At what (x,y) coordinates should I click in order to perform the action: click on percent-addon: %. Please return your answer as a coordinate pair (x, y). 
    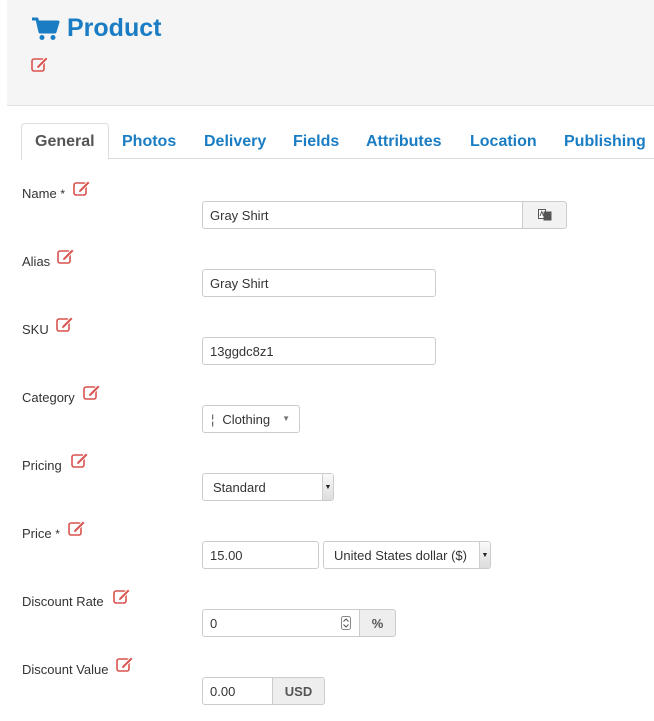
    Looking at the image, I should click on (377, 623).